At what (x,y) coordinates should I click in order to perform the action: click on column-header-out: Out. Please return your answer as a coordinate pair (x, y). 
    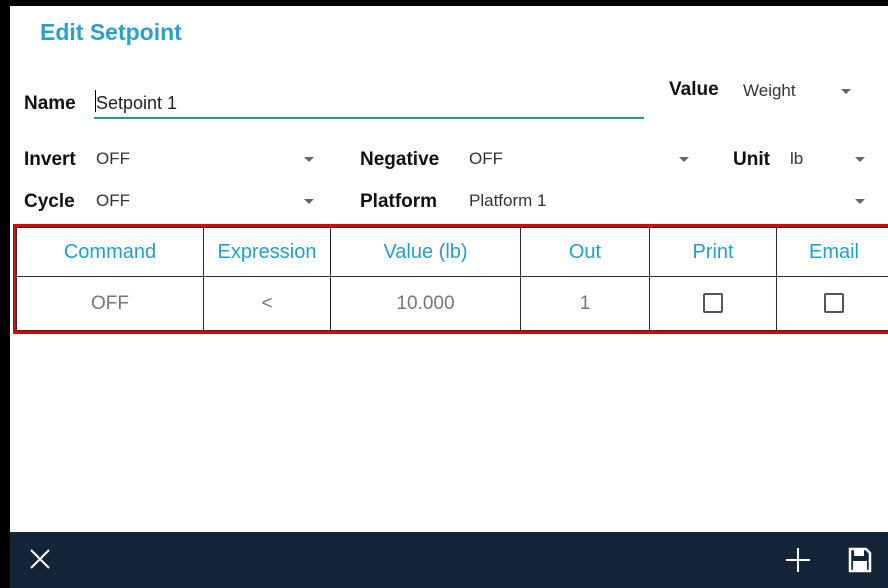
    Looking at the image, I should click on (585, 252).